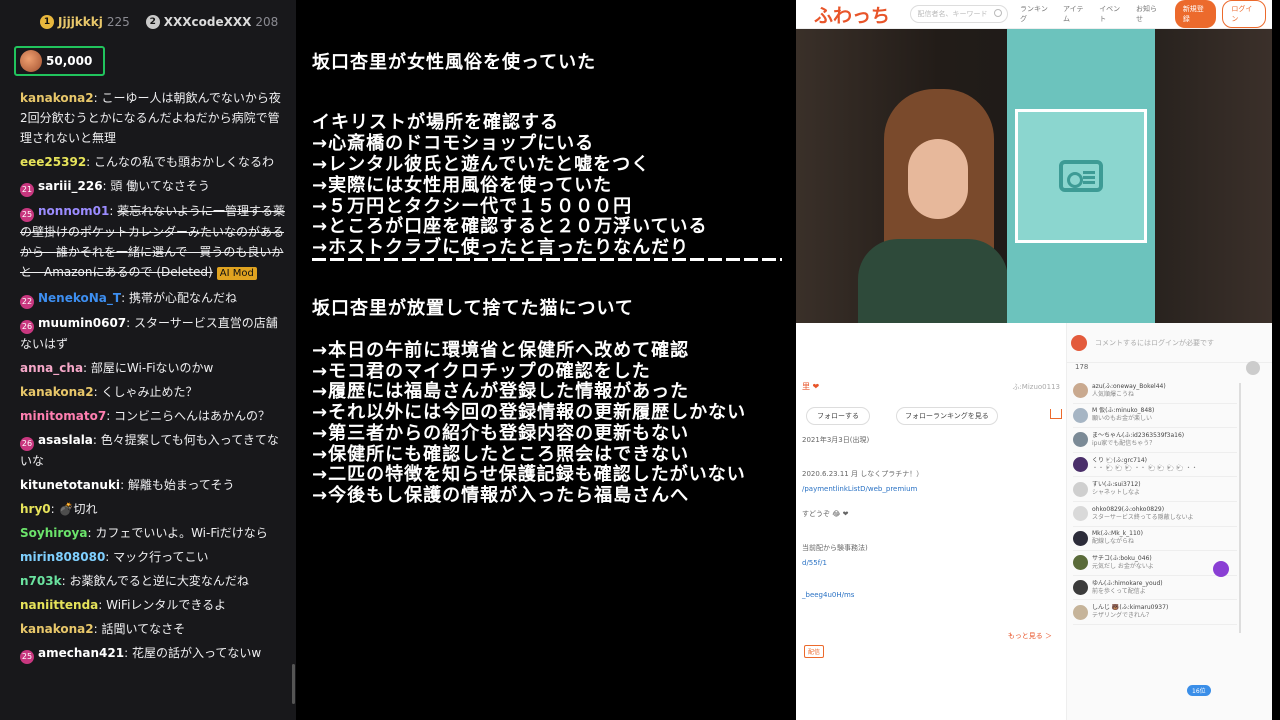  Describe the element at coordinates (1155, 391) in the screenshot. I see `comment-item: azu(ふ:oneway_Bokel44) 人気順爆こうね` at that location.